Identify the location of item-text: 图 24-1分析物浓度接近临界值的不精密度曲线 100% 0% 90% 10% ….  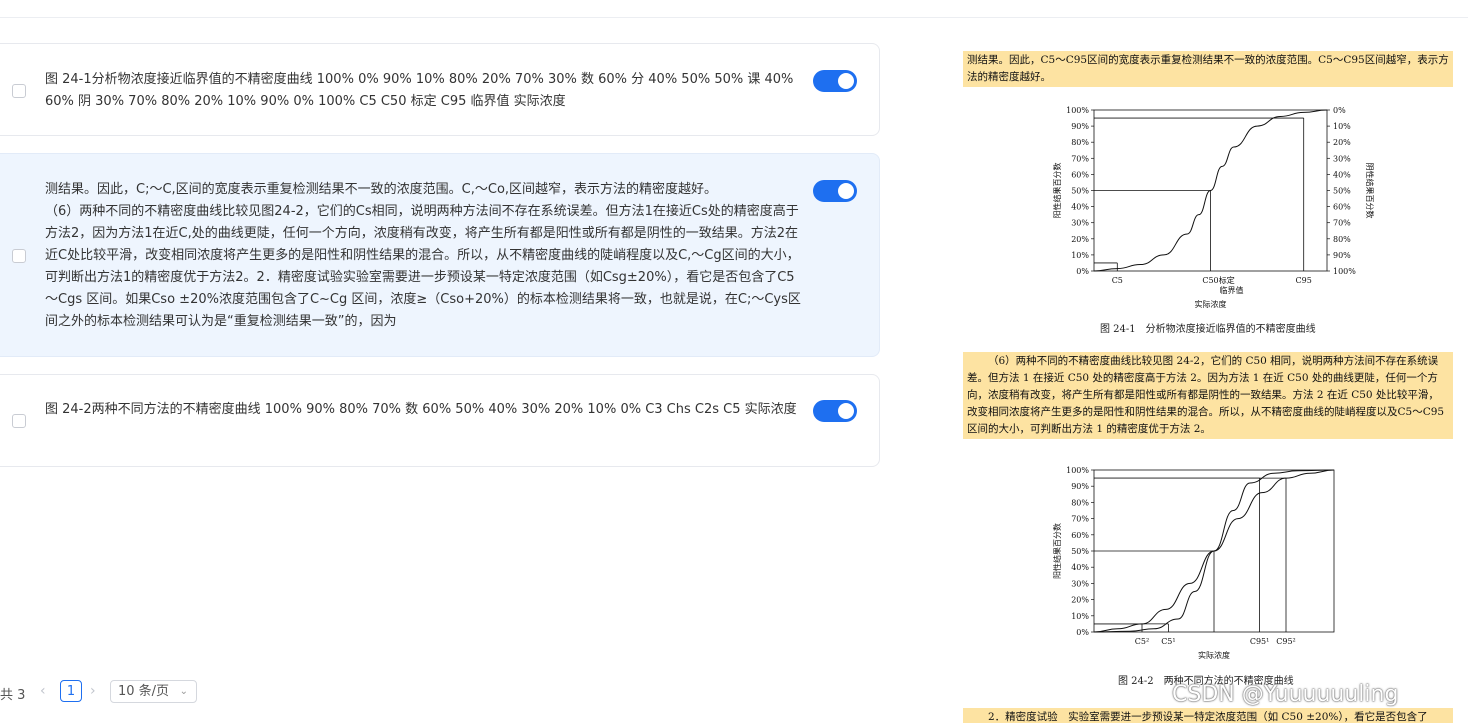
(421, 90).